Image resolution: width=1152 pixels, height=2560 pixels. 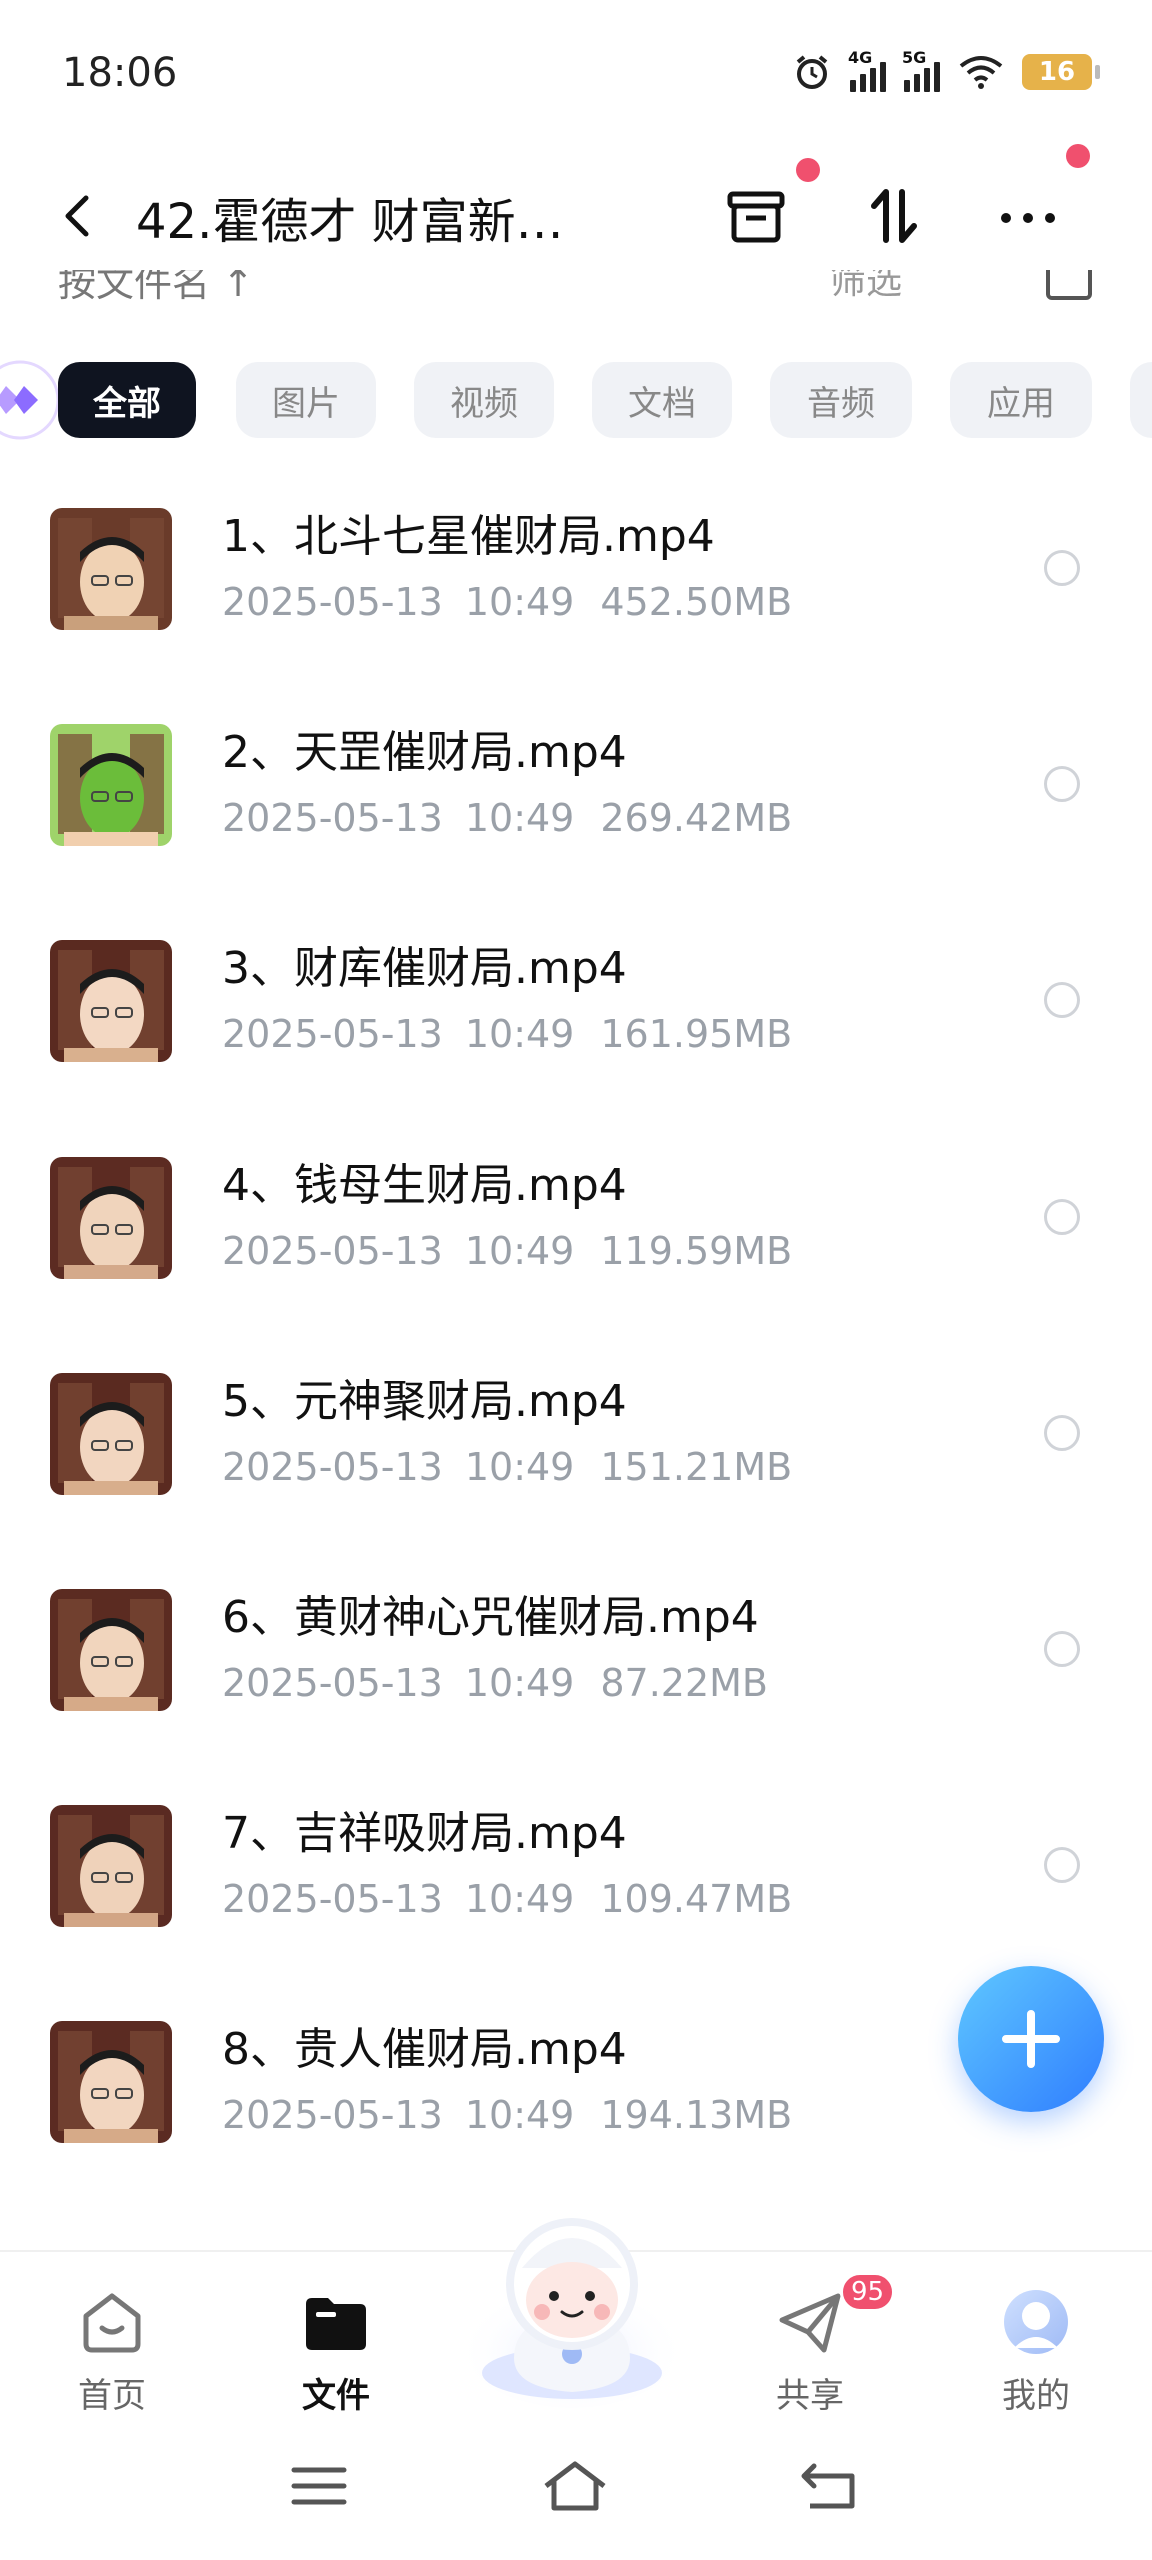 I want to click on back-system-button, so click(x=831, y=2486).